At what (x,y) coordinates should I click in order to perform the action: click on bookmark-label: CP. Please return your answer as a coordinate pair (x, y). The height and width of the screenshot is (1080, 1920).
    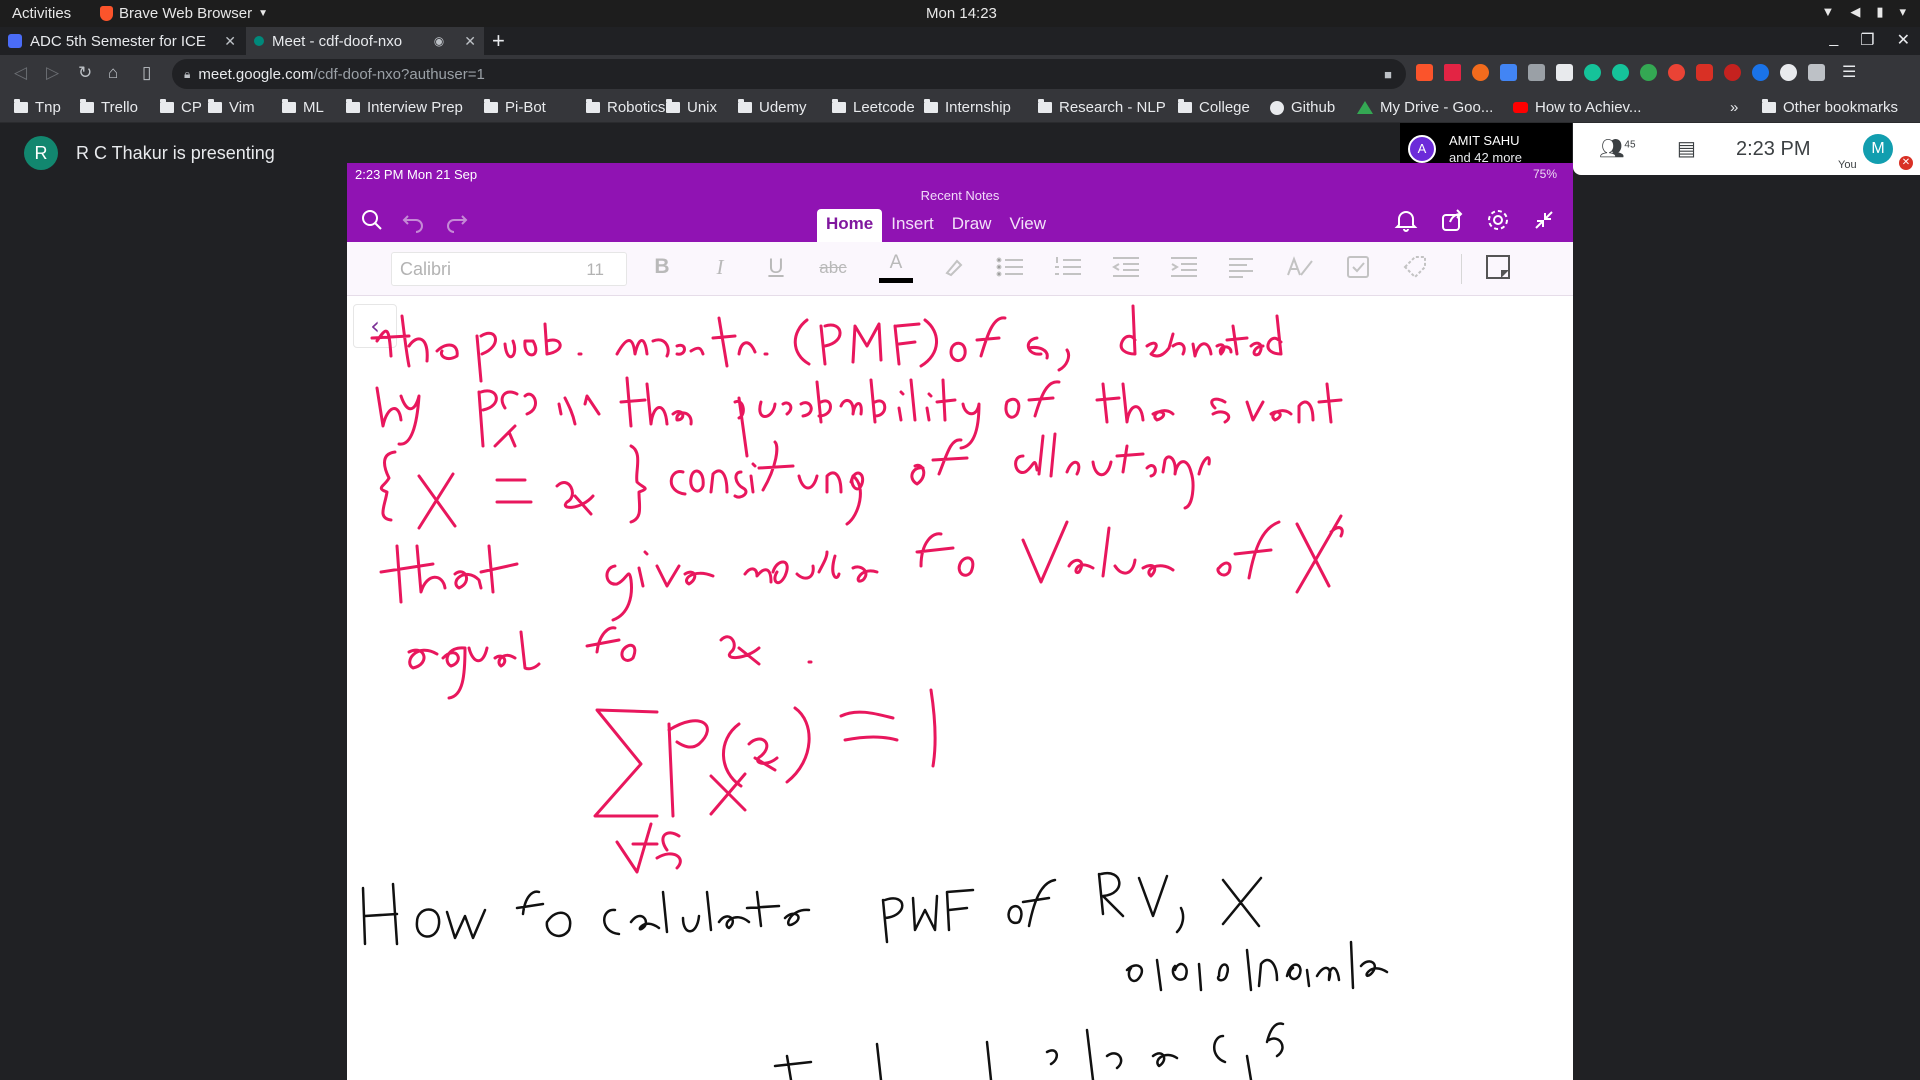
    Looking at the image, I should click on (191, 107).